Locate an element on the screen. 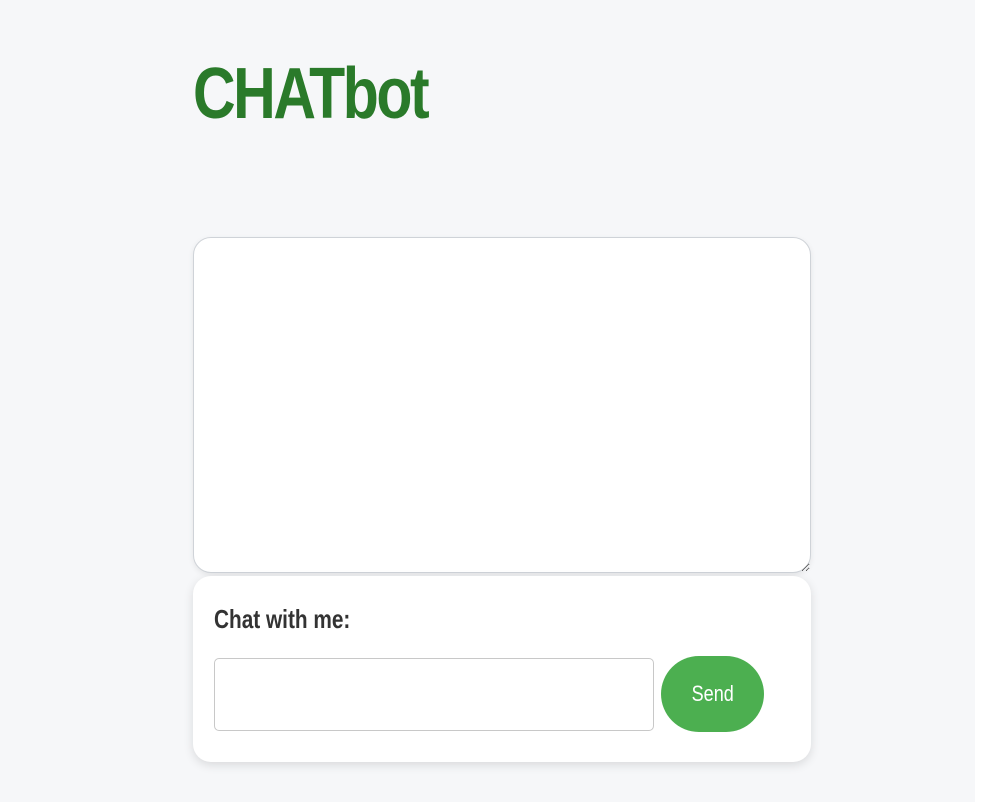  send-button: Send is located at coordinates (712, 694).